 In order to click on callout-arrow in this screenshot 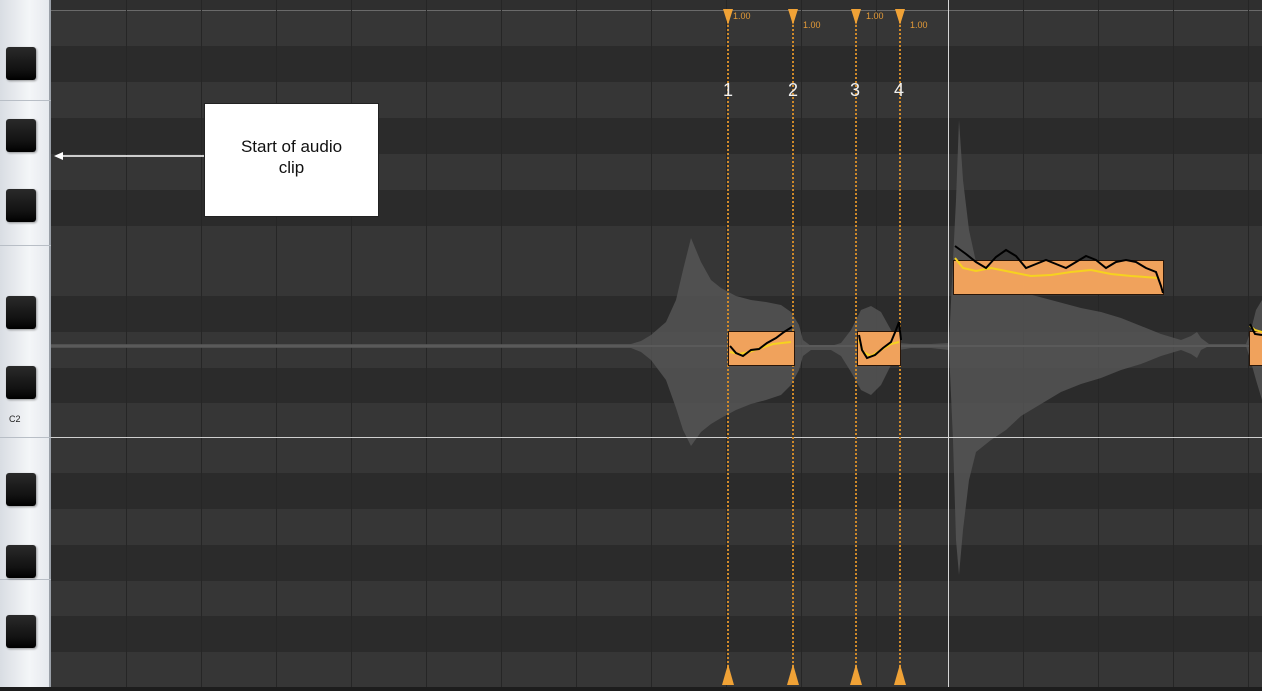, I will do `click(130, 156)`.